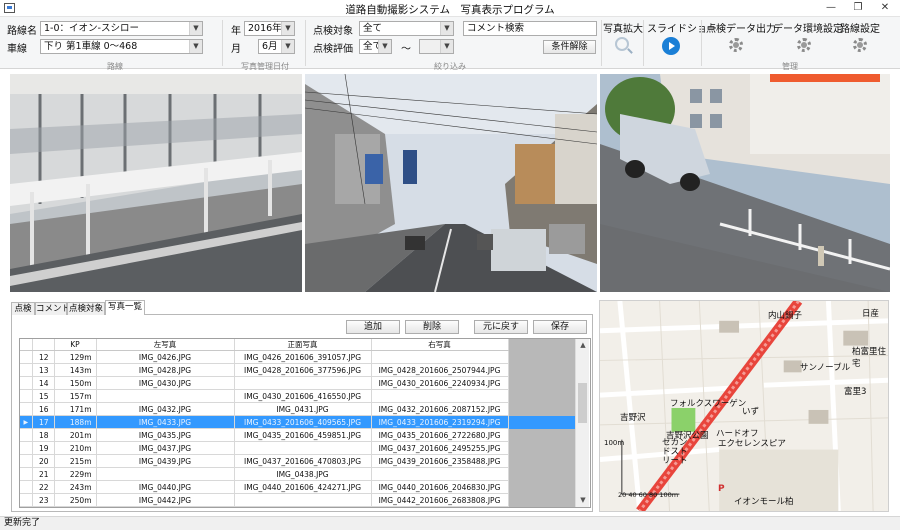 The image size is (900, 530). What do you see at coordinates (501, 327) in the screenshot?
I see `undo-button: 元に戻す` at bounding box center [501, 327].